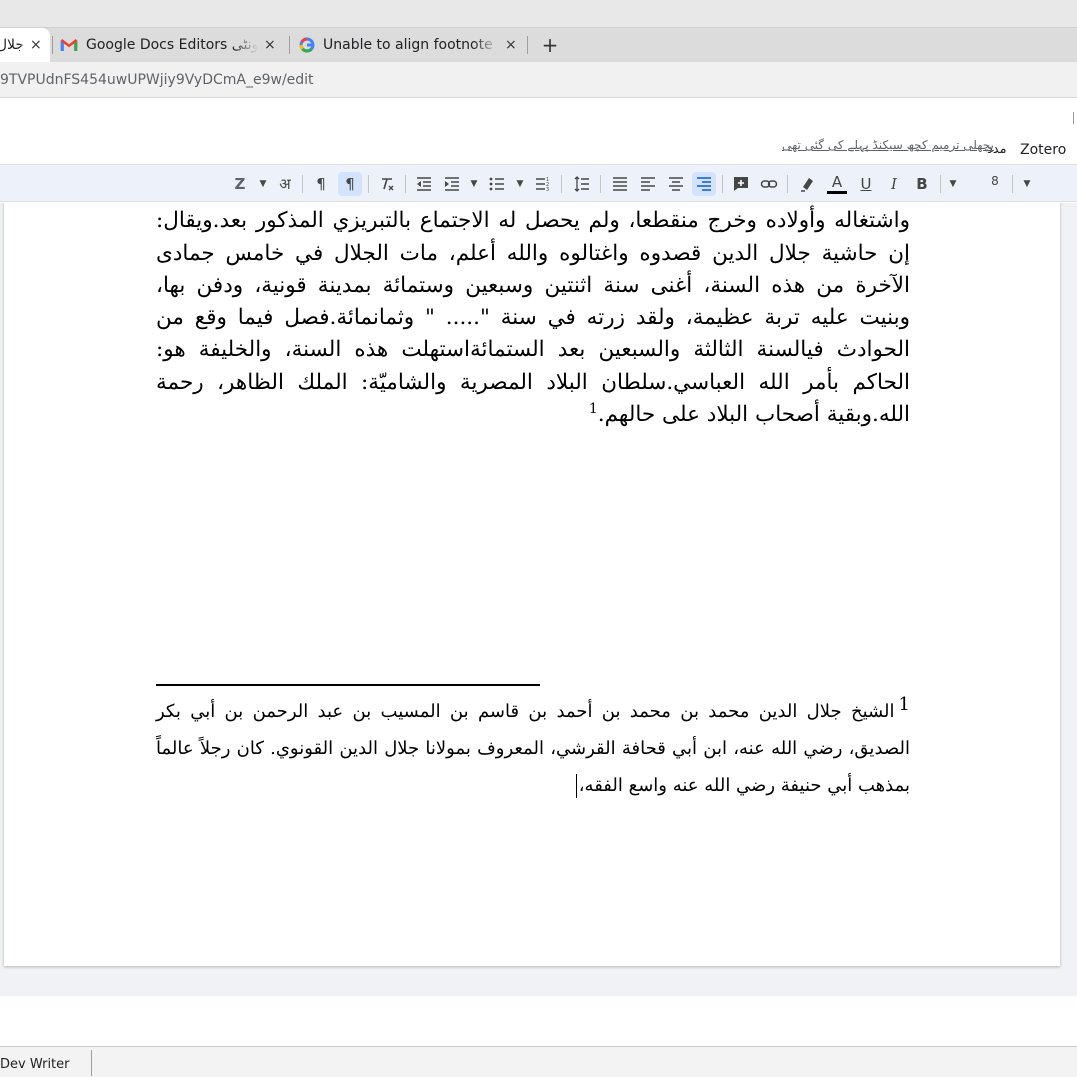  Describe the element at coordinates (769, 184) in the screenshot. I see `insert-link-icon` at that location.